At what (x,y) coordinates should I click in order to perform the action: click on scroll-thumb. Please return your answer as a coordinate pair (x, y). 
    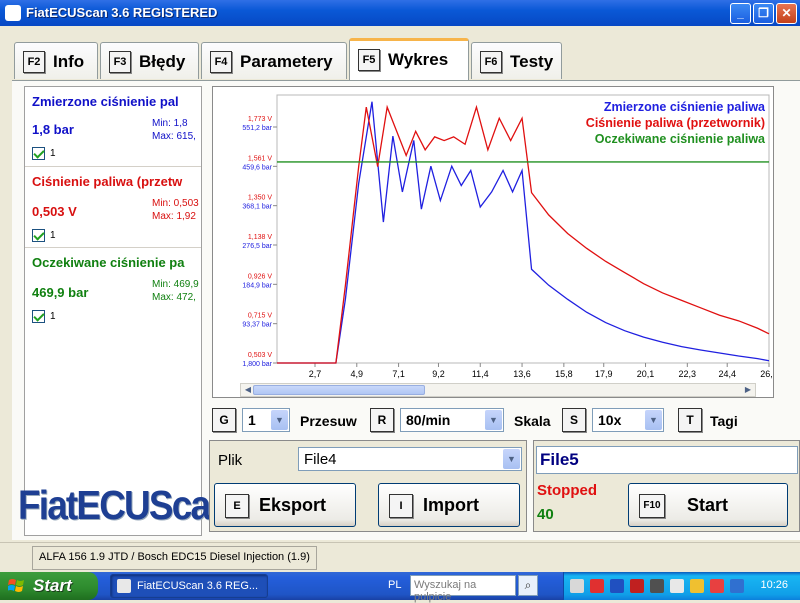
    Looking at the image, I should click on (339, 390).